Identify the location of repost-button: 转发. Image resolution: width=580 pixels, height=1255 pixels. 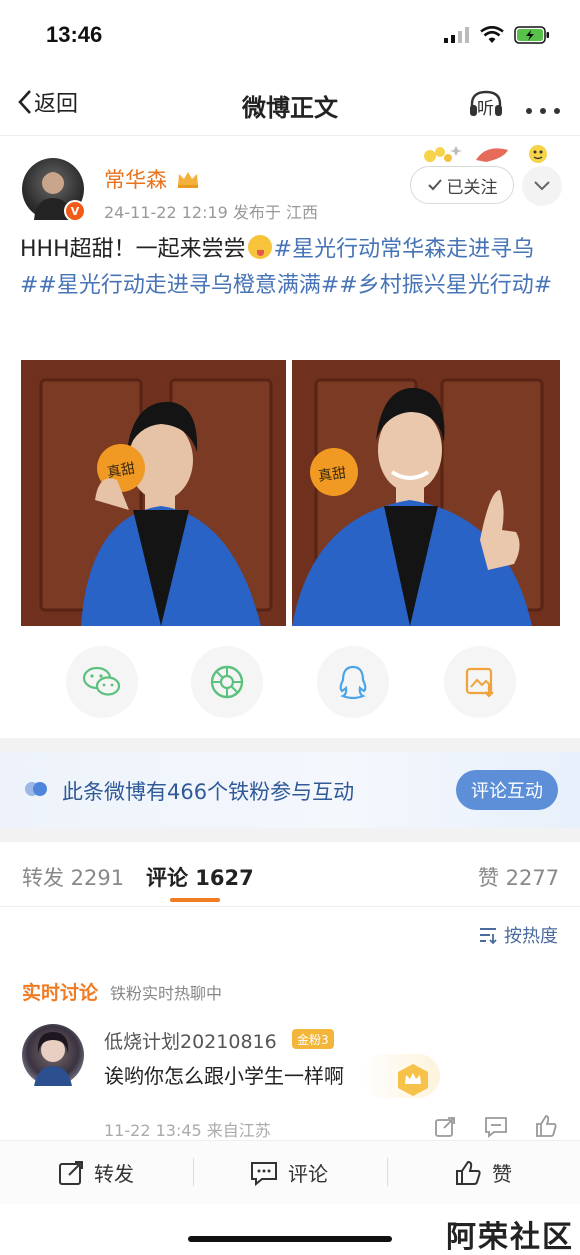
(96, 1172).